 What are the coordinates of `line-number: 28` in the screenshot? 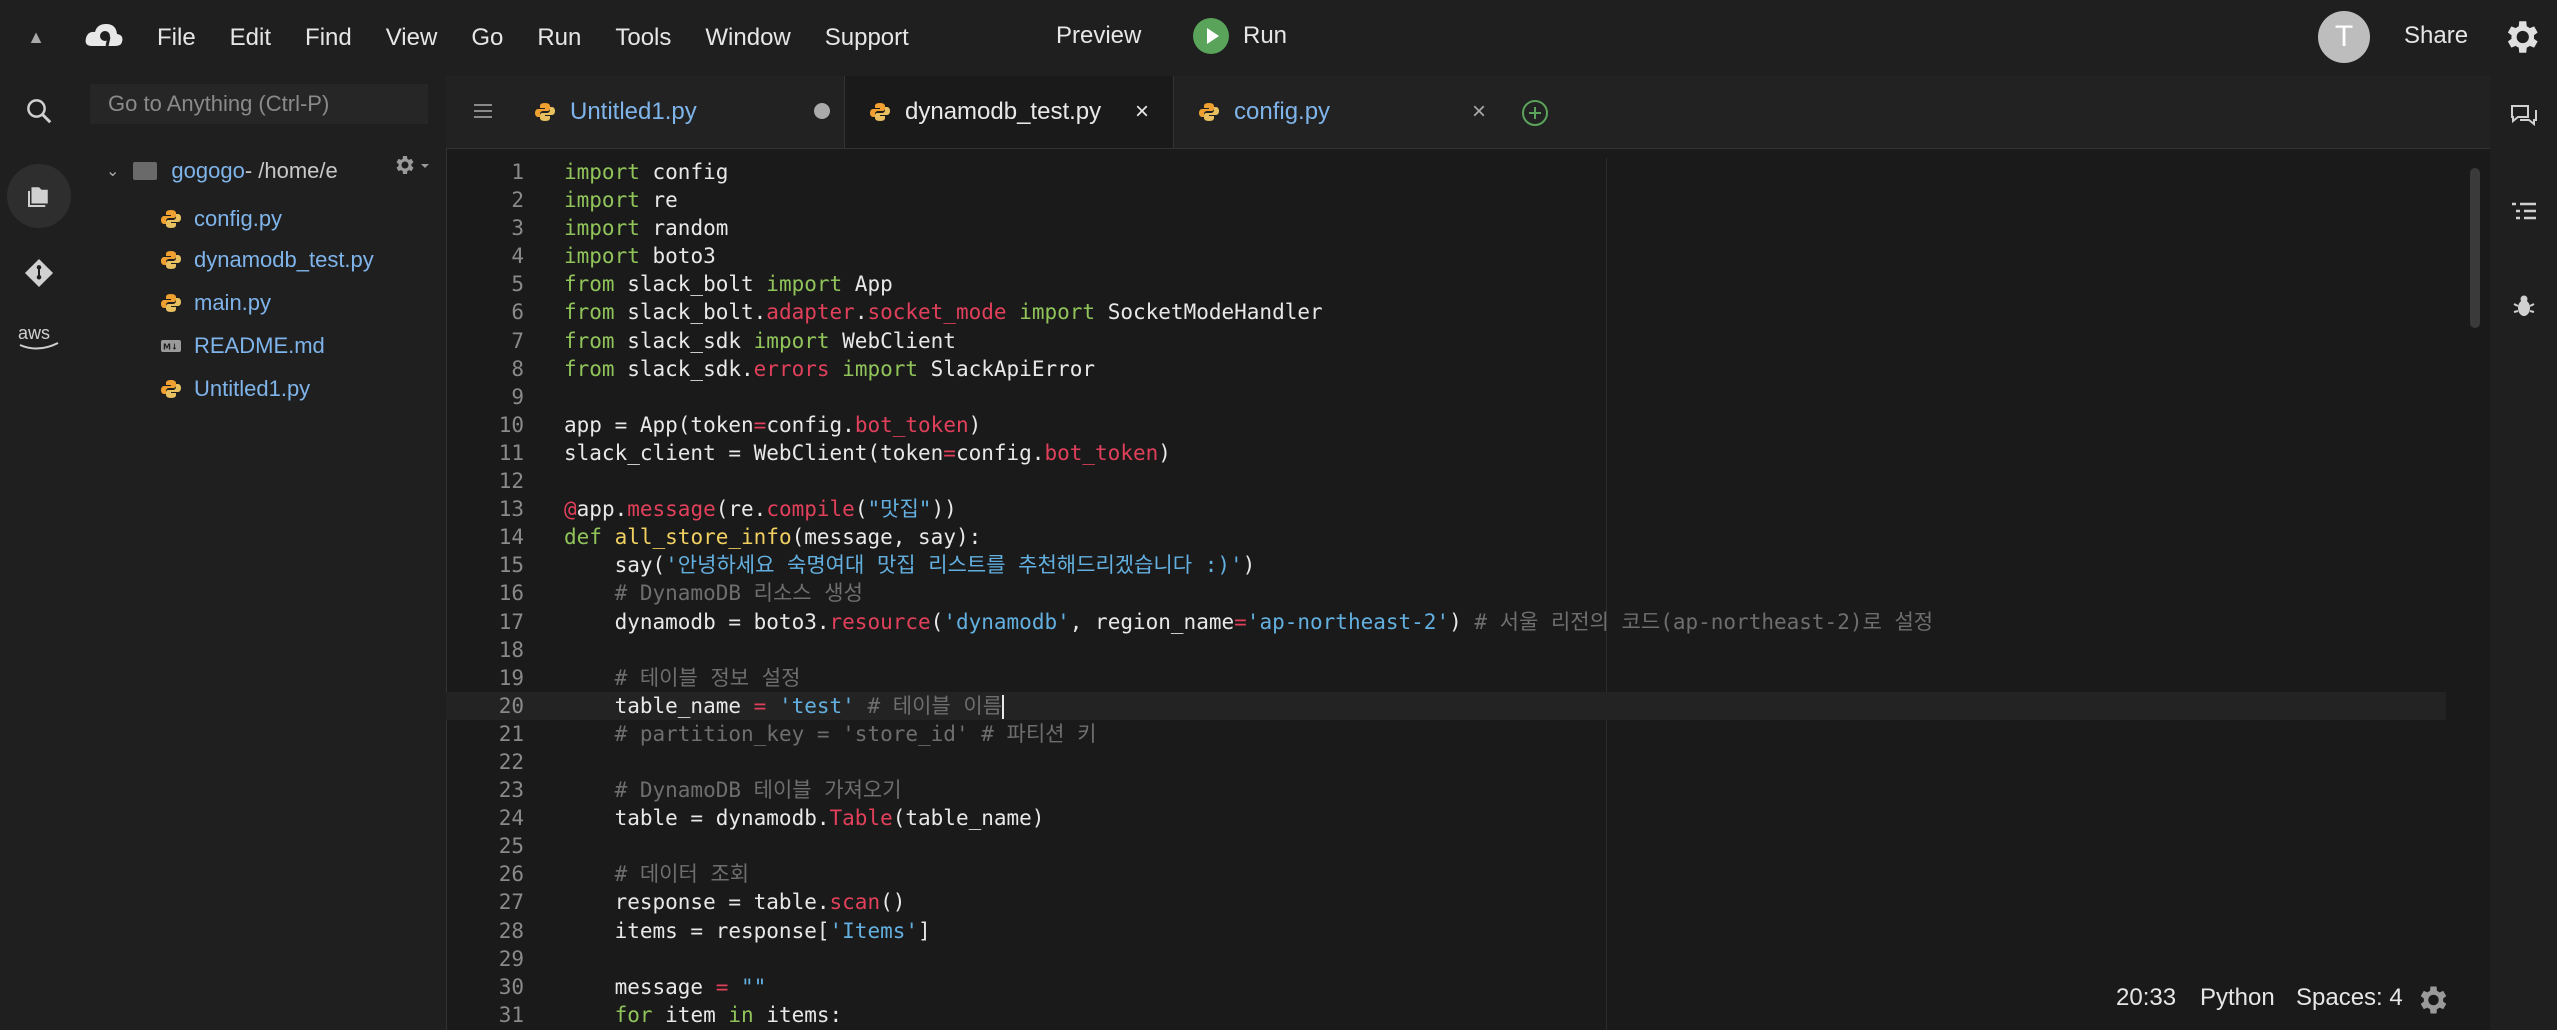 It's located at (485, 931).